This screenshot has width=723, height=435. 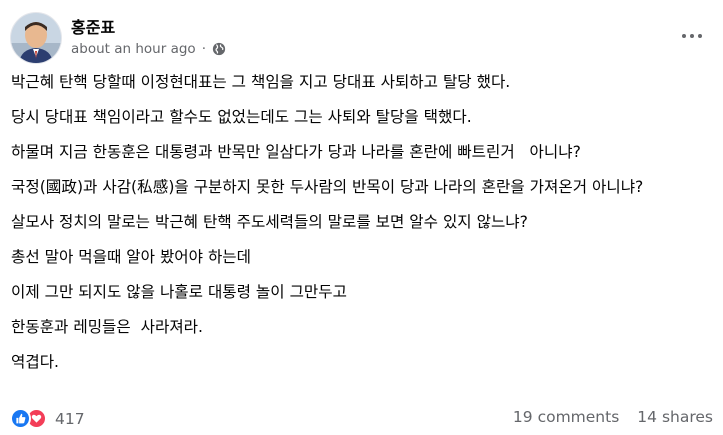 I want to click on like-icon, so click(x=20, y=418).